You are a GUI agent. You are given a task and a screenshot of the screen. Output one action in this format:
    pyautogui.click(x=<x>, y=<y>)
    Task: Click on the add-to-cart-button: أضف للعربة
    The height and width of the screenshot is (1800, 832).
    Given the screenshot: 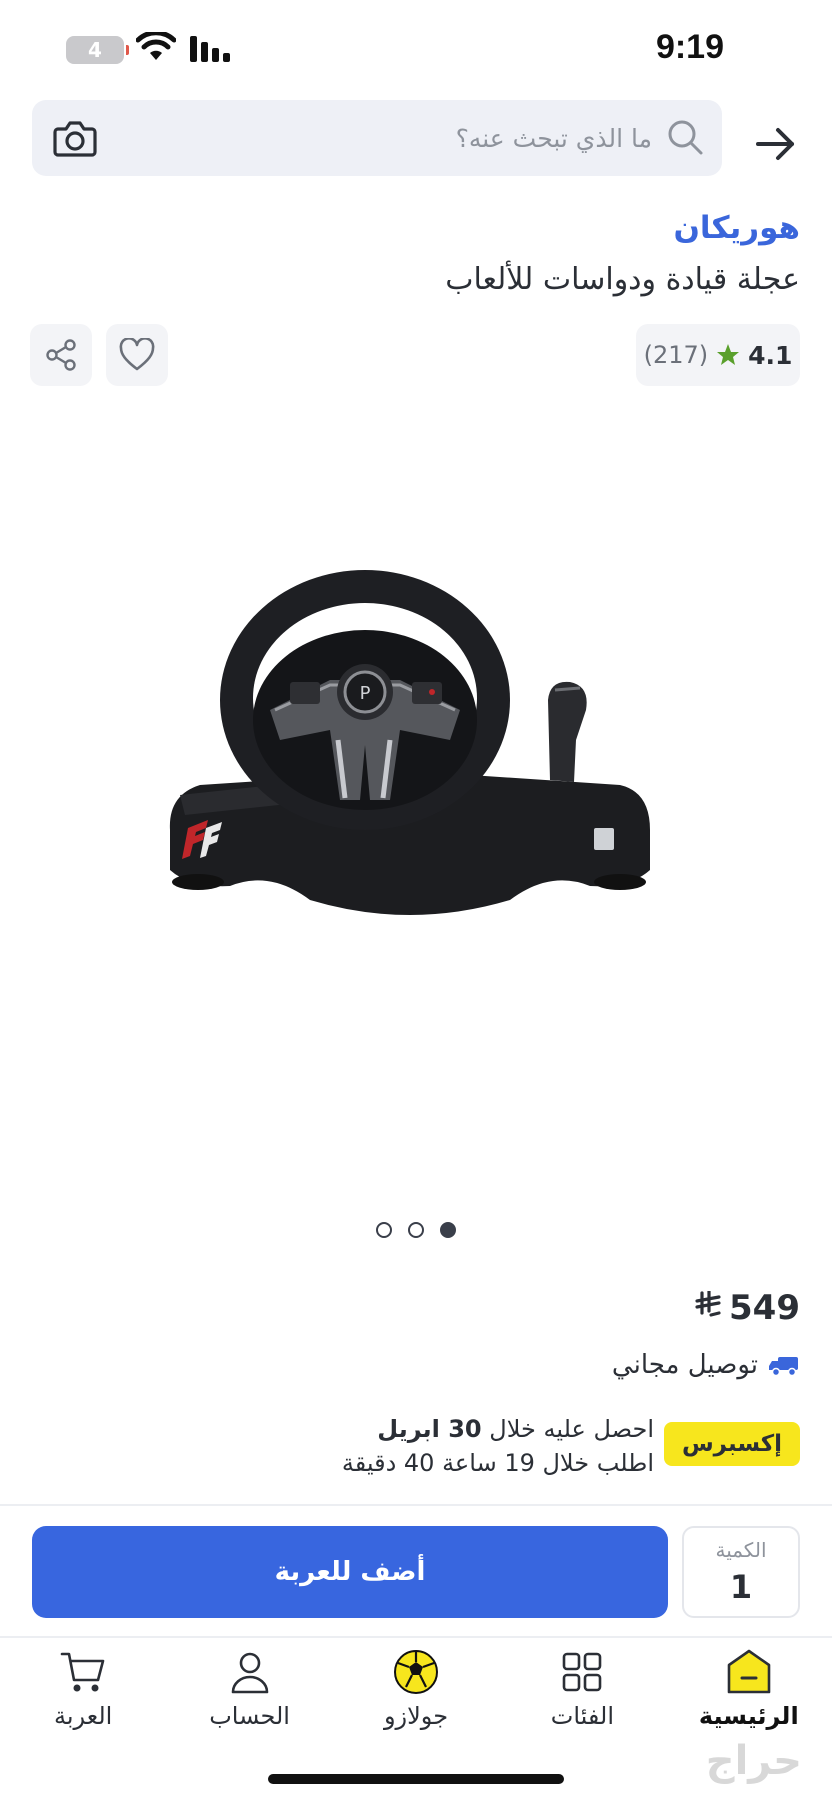 What is the action you would take?
    pyautogui.click(x=350, y=1572)
    